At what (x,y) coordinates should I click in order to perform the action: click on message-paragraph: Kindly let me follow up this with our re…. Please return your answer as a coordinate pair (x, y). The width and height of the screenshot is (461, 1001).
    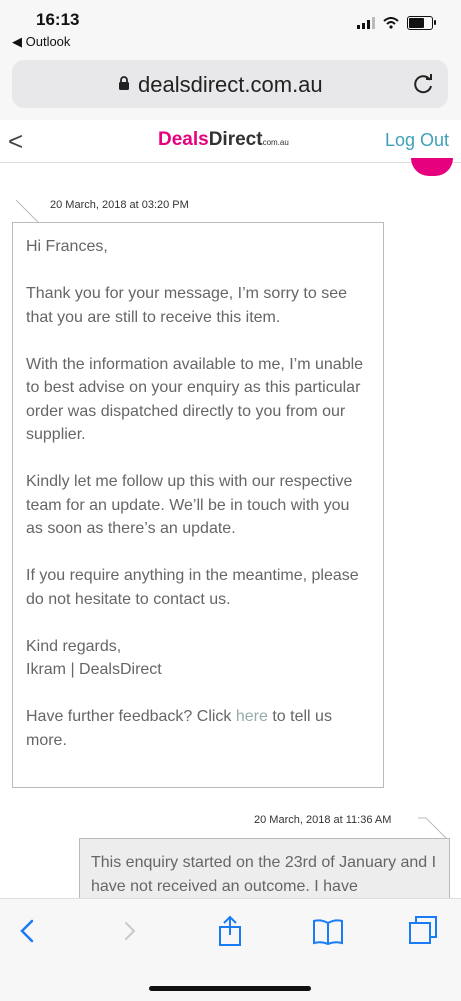
    Looking at the image, I should click on (189, 505).